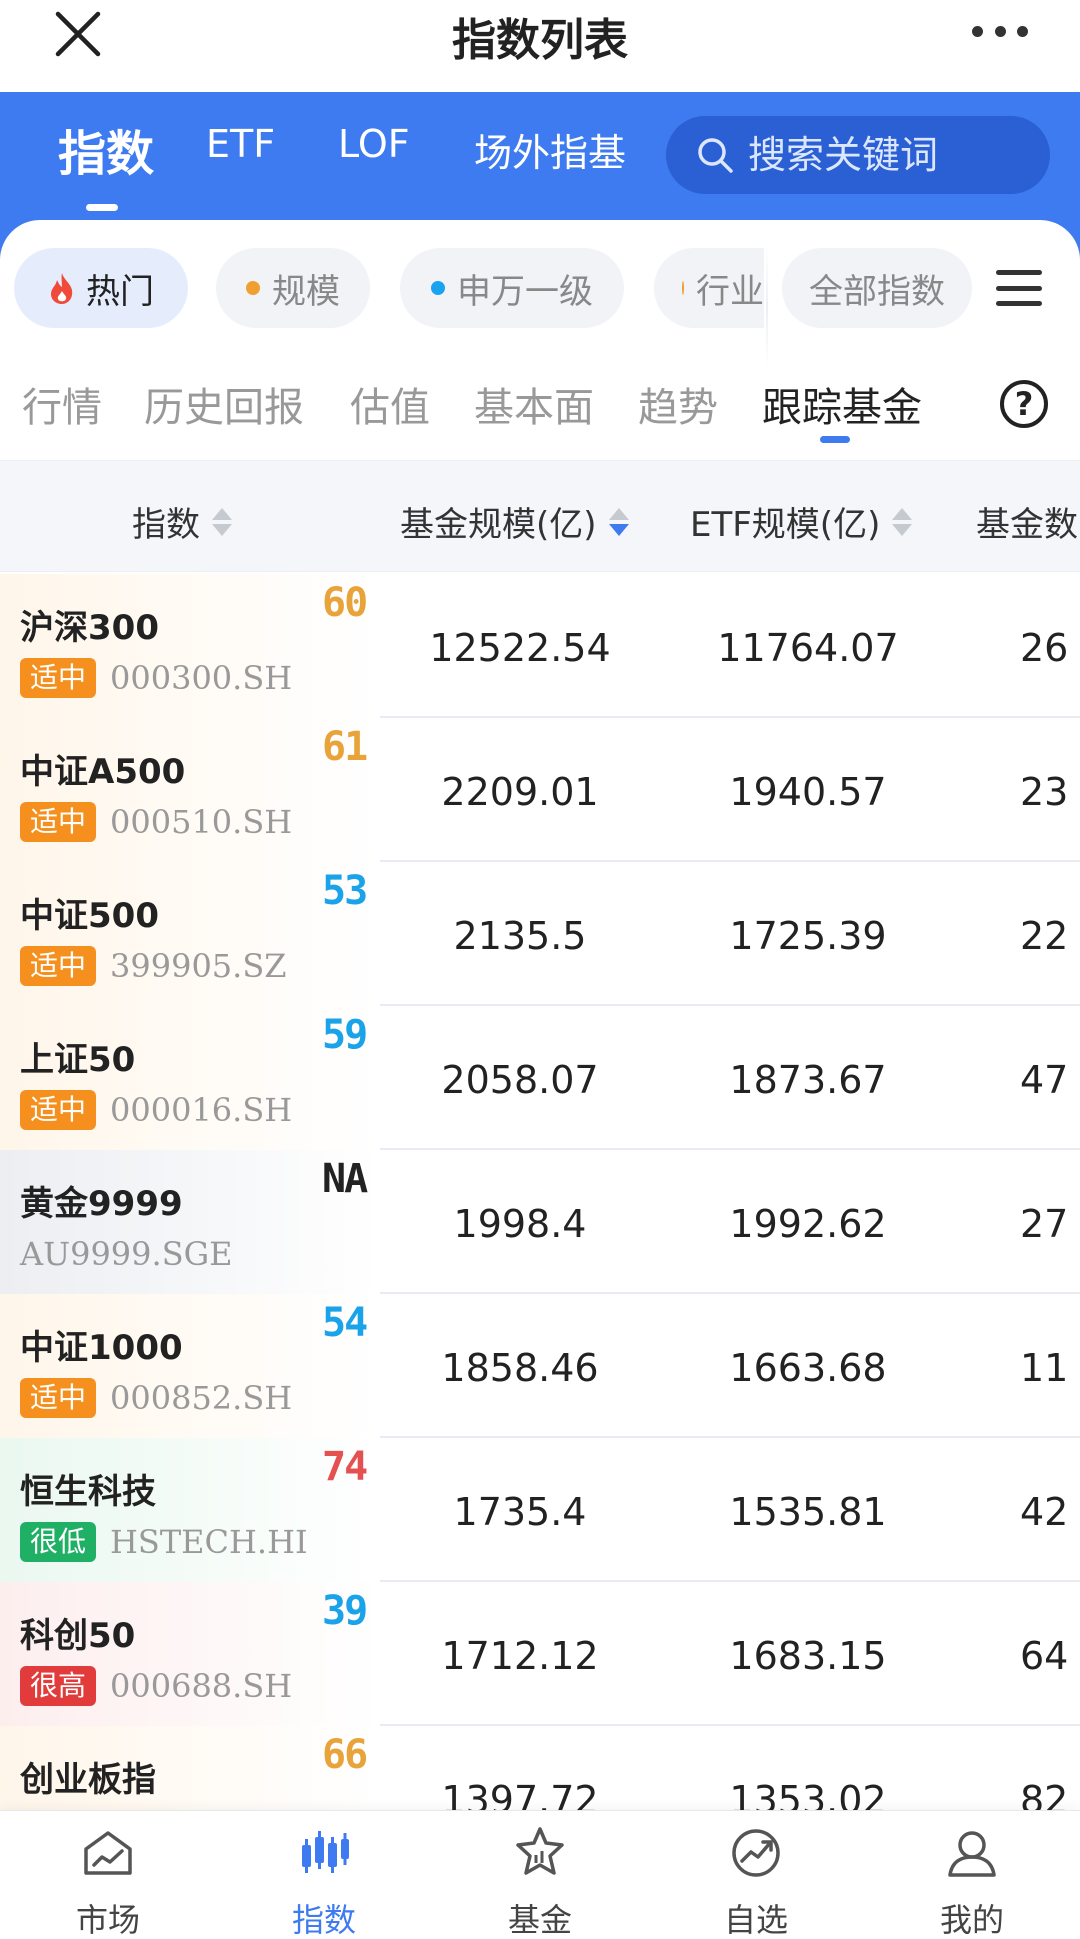  I want to click on nav-label: 市场, so click(107, 1920).